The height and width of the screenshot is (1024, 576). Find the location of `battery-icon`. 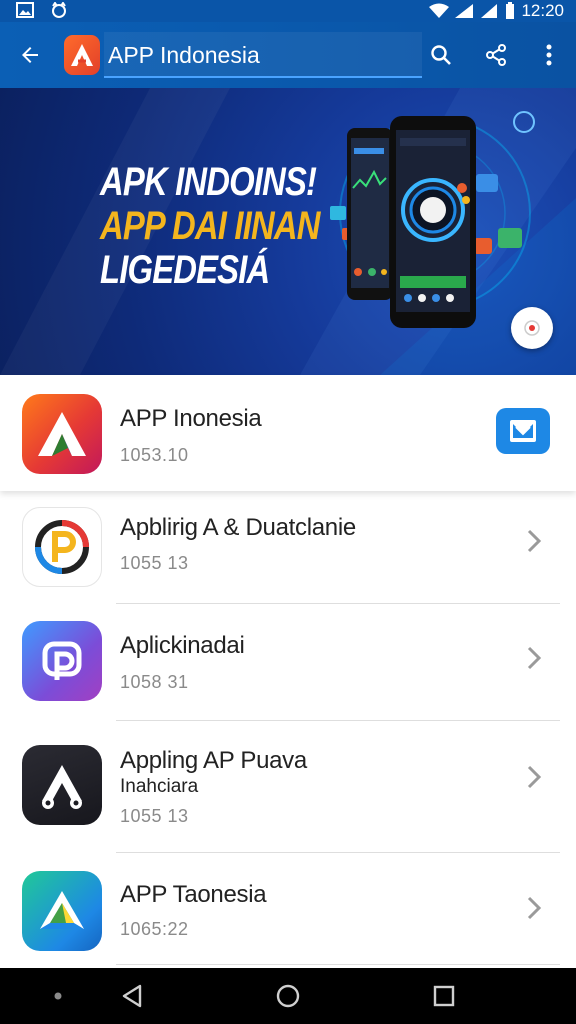

battery-icon is located at coordinates (510, 10).